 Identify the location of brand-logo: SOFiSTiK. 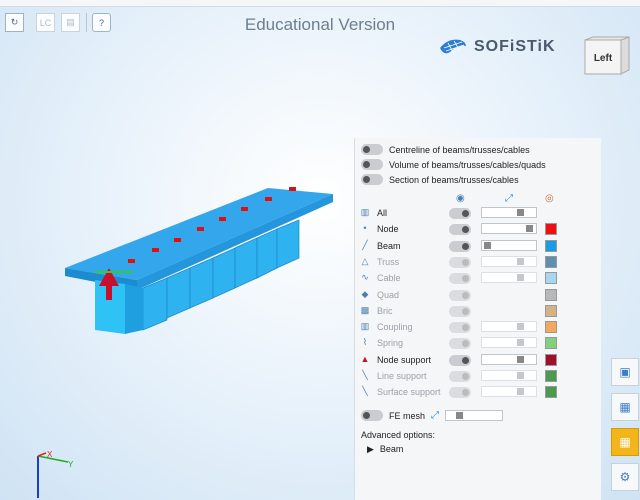
(497, 47).